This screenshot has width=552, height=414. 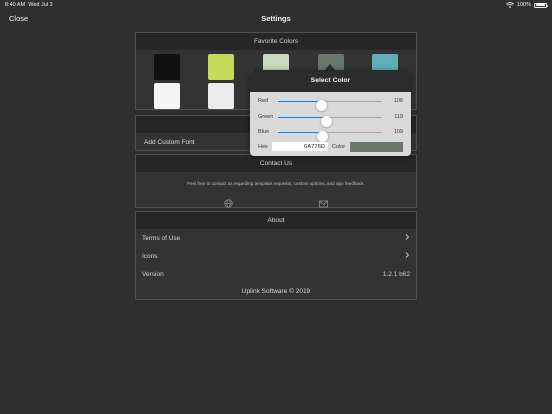 I want to click on blue-label: Blue, so click(x=264, y=131).